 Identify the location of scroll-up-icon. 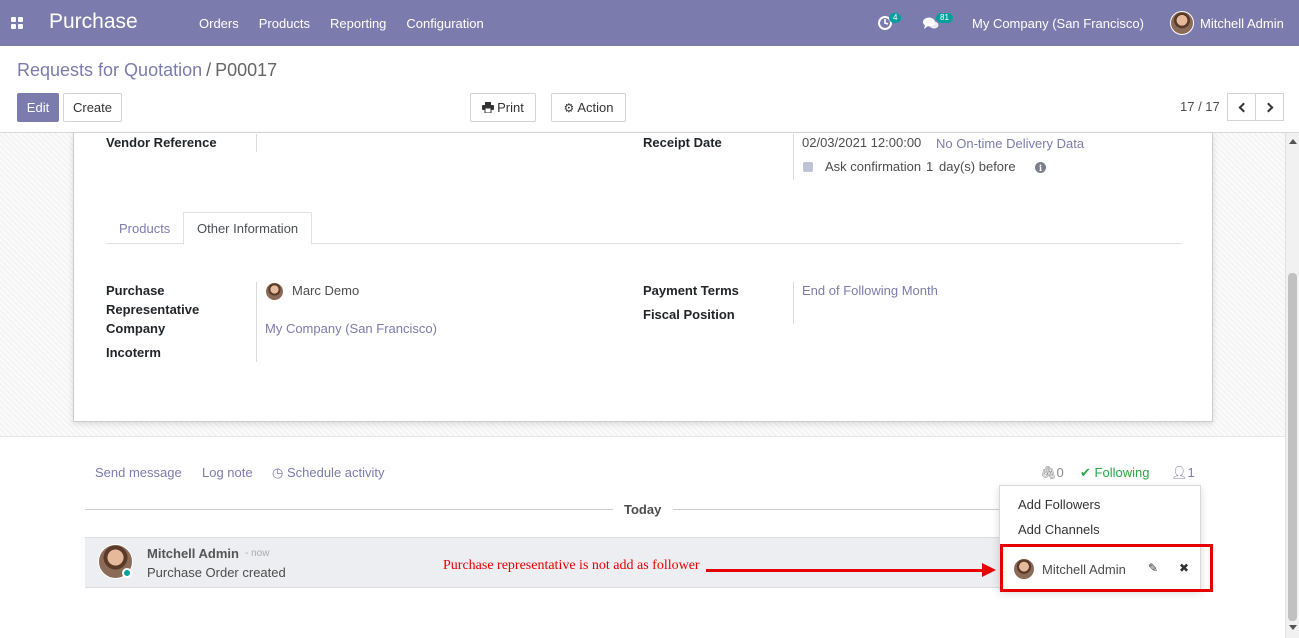
(1293, 141).